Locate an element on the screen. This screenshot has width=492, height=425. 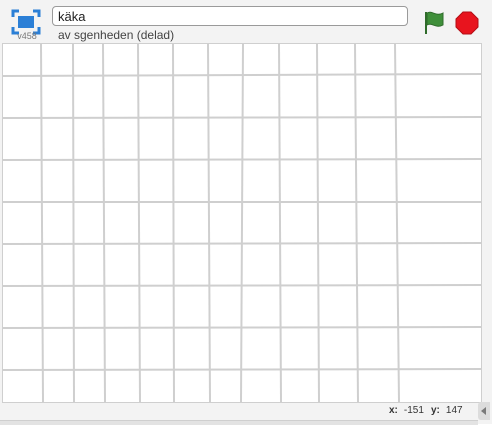
x-value: -151 is located at coordinates (413, 410).